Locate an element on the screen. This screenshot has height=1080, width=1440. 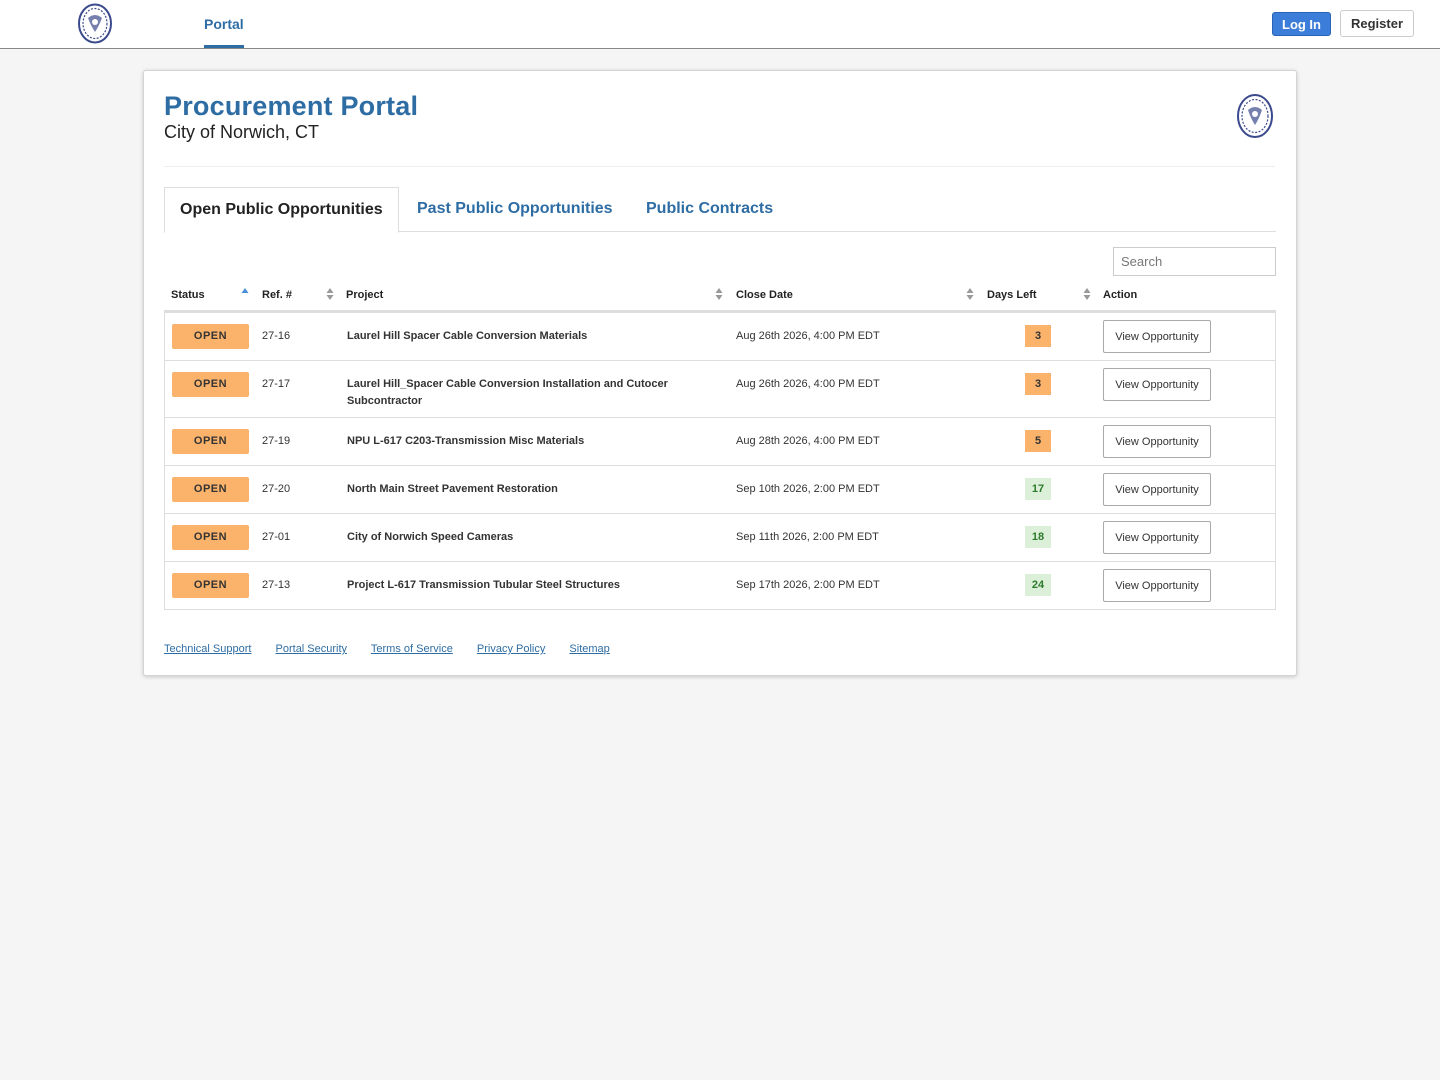
days-left-badge: 24 is located at coordinates (1038, 585).